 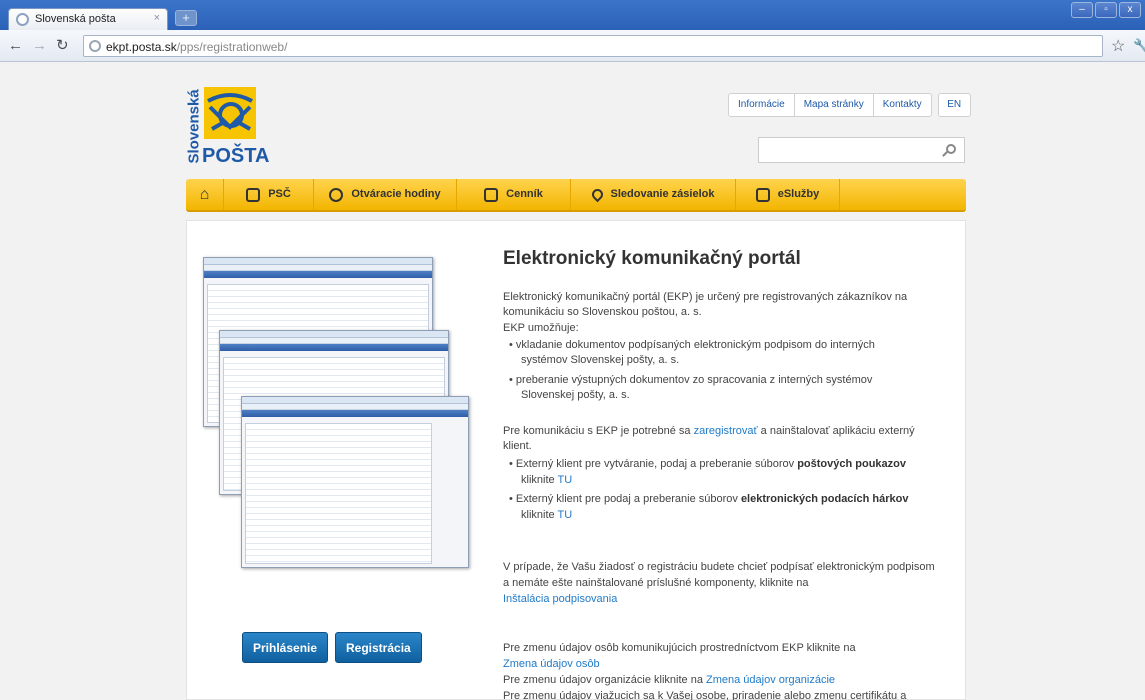 What do you see at coordinates (236, 156) in the screenshot?
I see `logo-text: POŠTA` at bounding box center [236, 156].